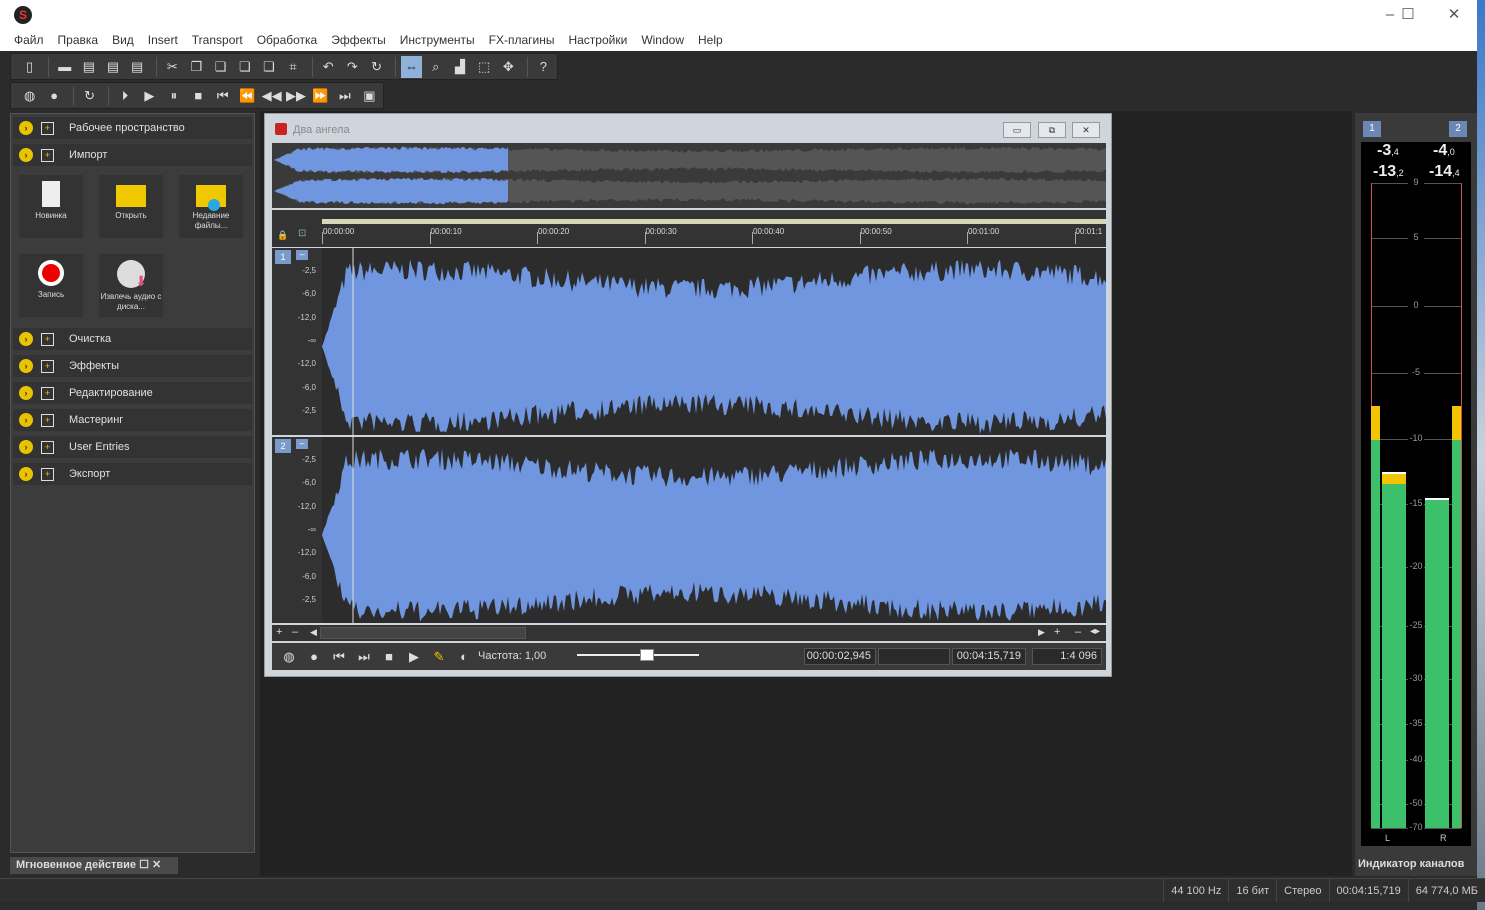  I want to click on menu-item: Transport, so click(217, 40).